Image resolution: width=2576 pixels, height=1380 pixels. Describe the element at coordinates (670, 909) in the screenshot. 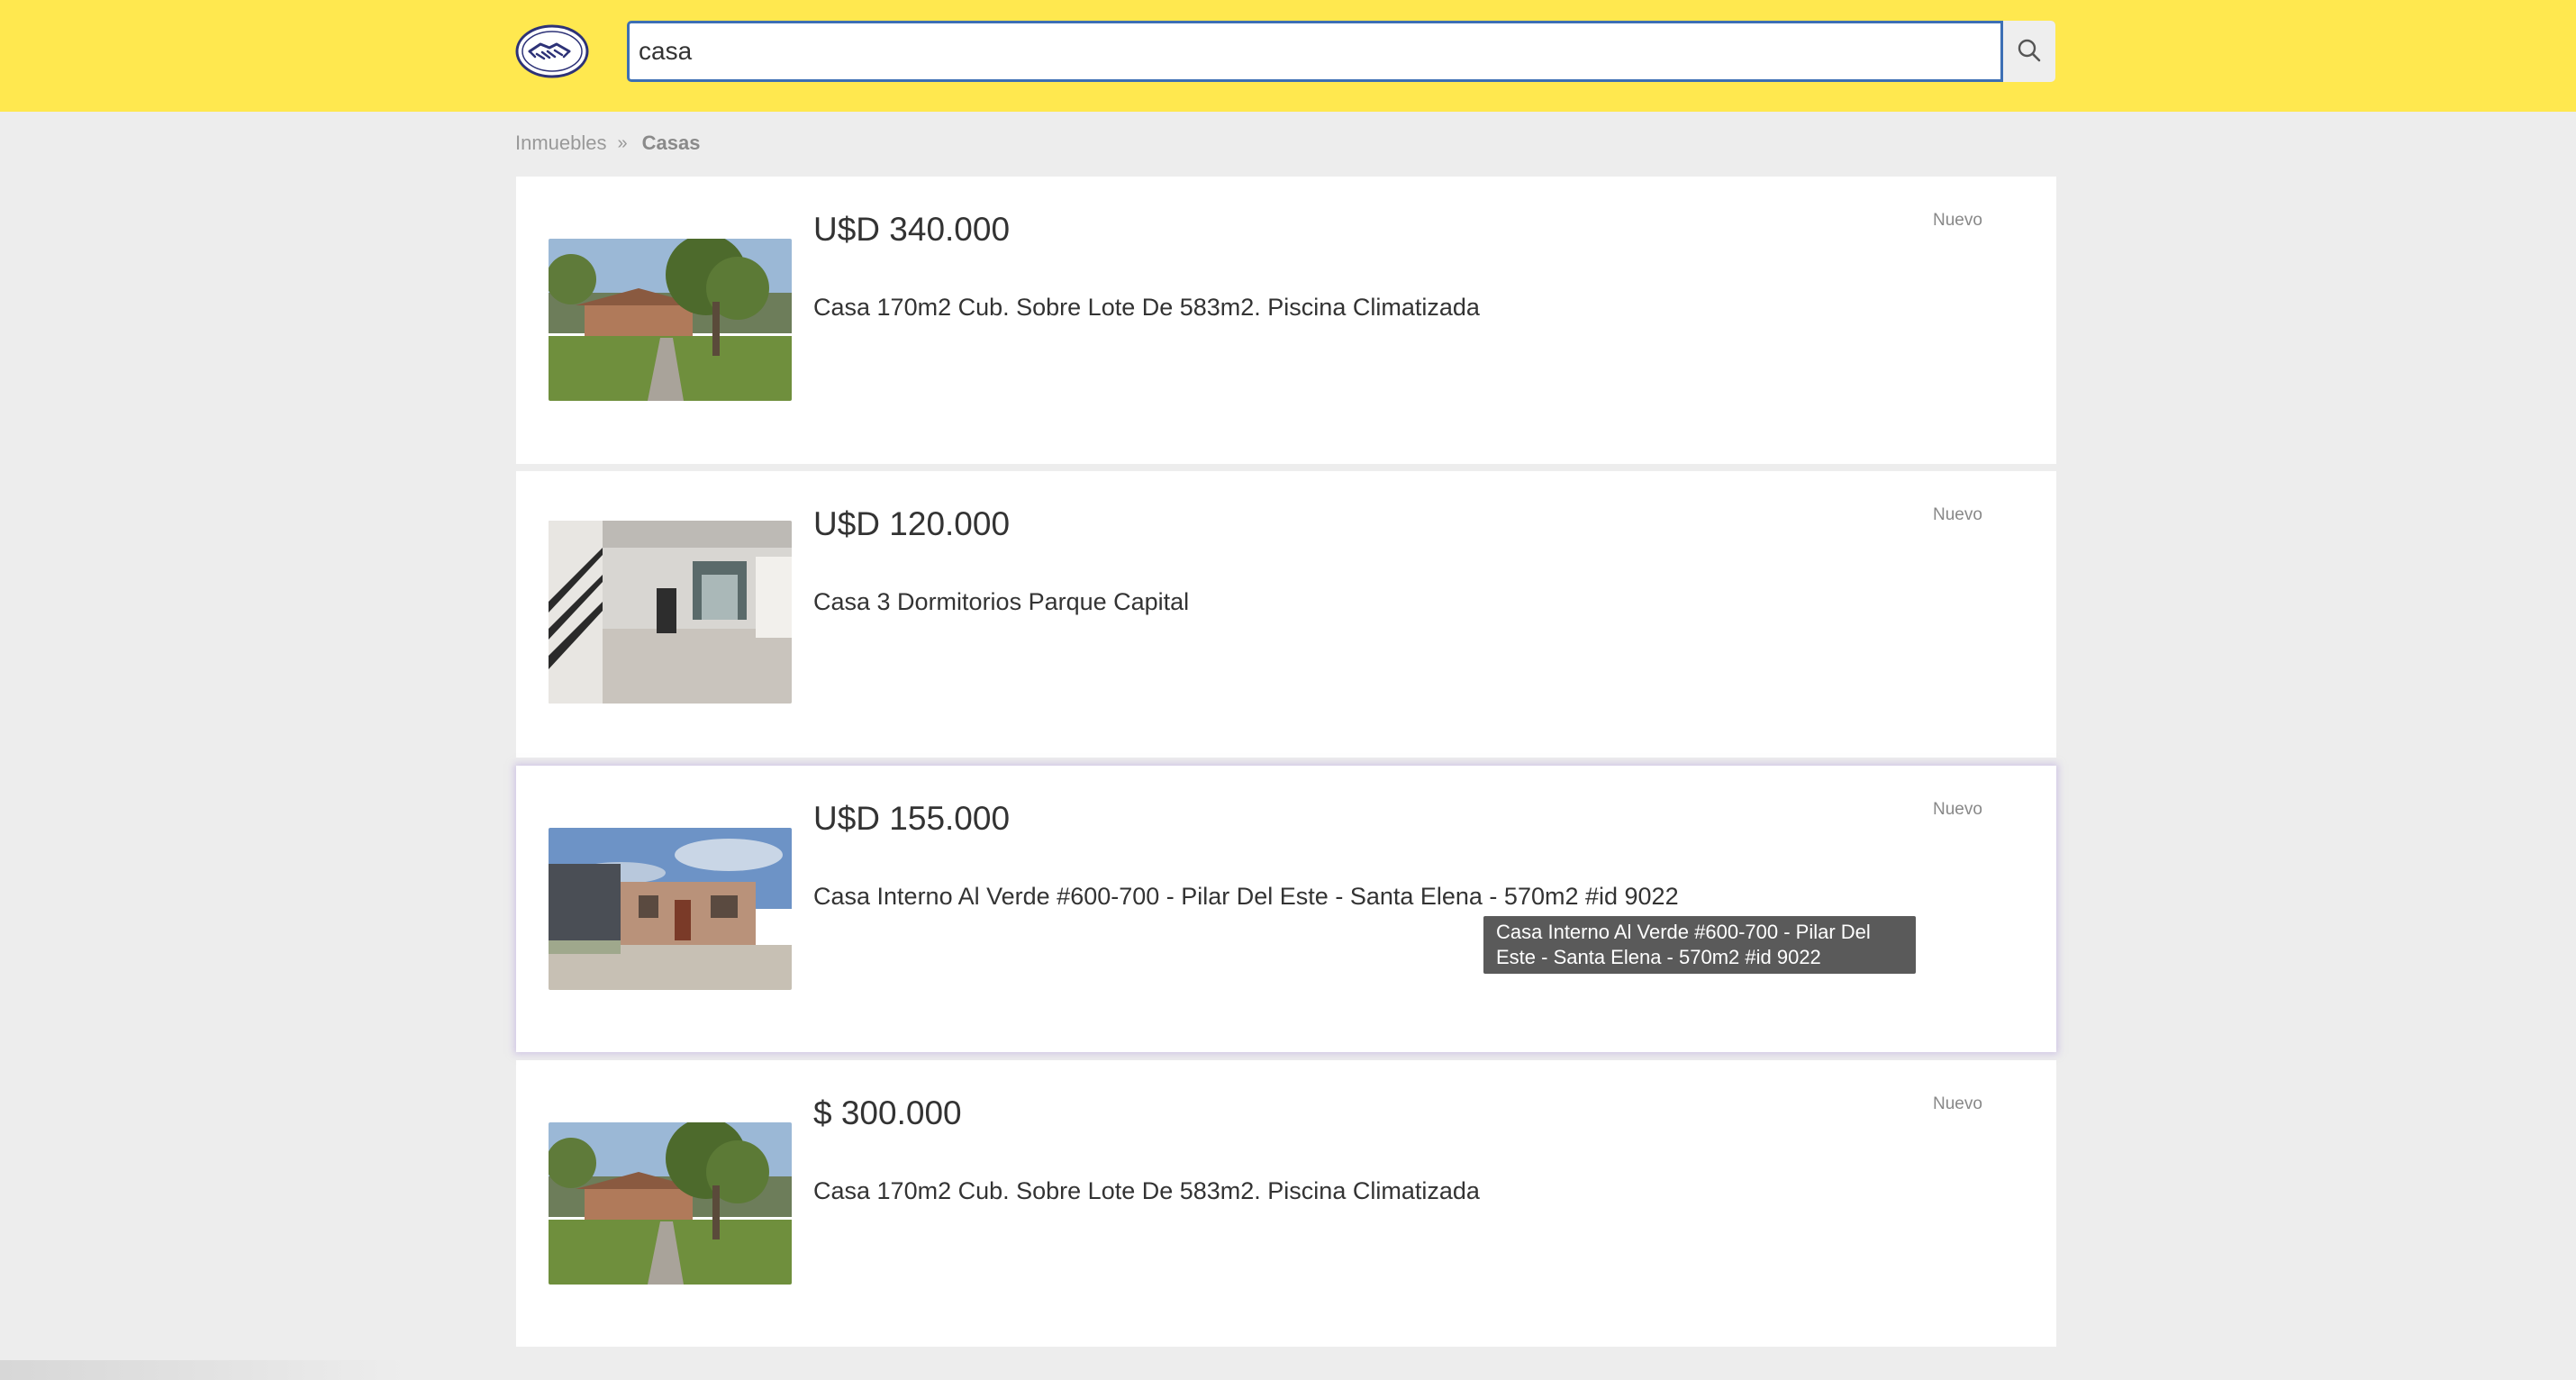

I see `brick-house-photo` at that location.